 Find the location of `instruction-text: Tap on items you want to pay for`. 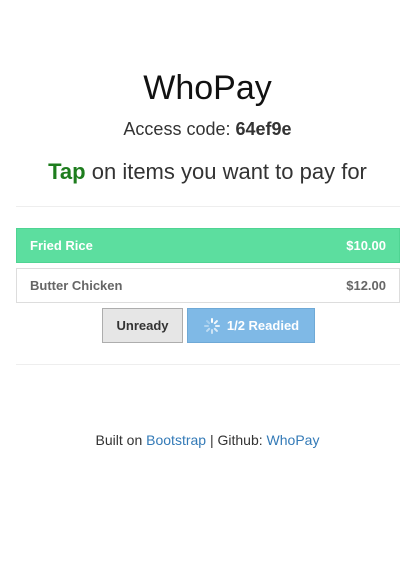

instruction-text: Tap on items you want to pay for is located at coordinates (207, 172).